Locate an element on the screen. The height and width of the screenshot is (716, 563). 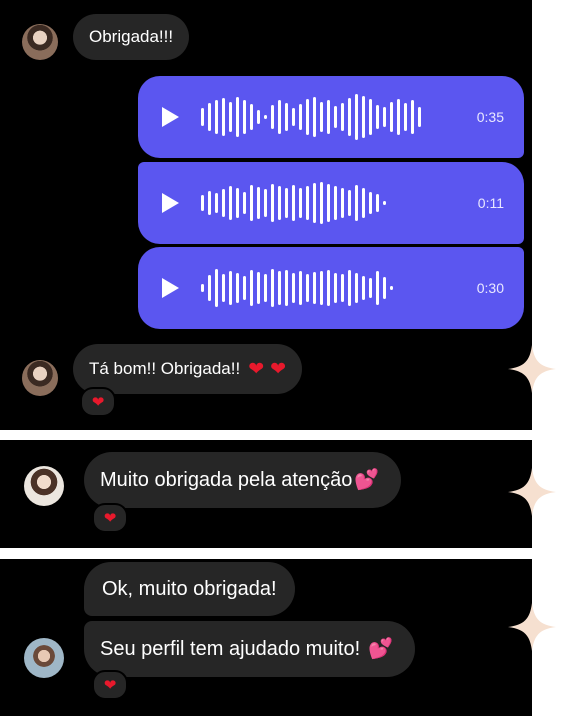
message-text: Obrigada!!! is located at coordinates (131, 36).